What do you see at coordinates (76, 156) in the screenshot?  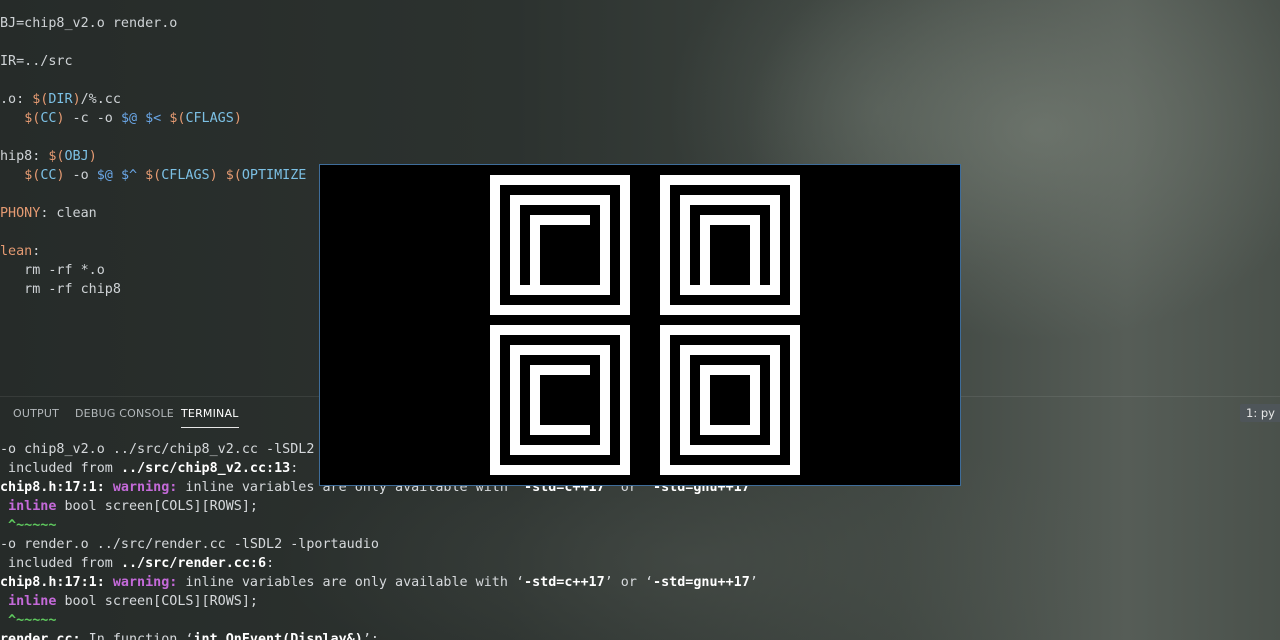 I see `code-line-token: OBJ` at bounding box center [76, 156].